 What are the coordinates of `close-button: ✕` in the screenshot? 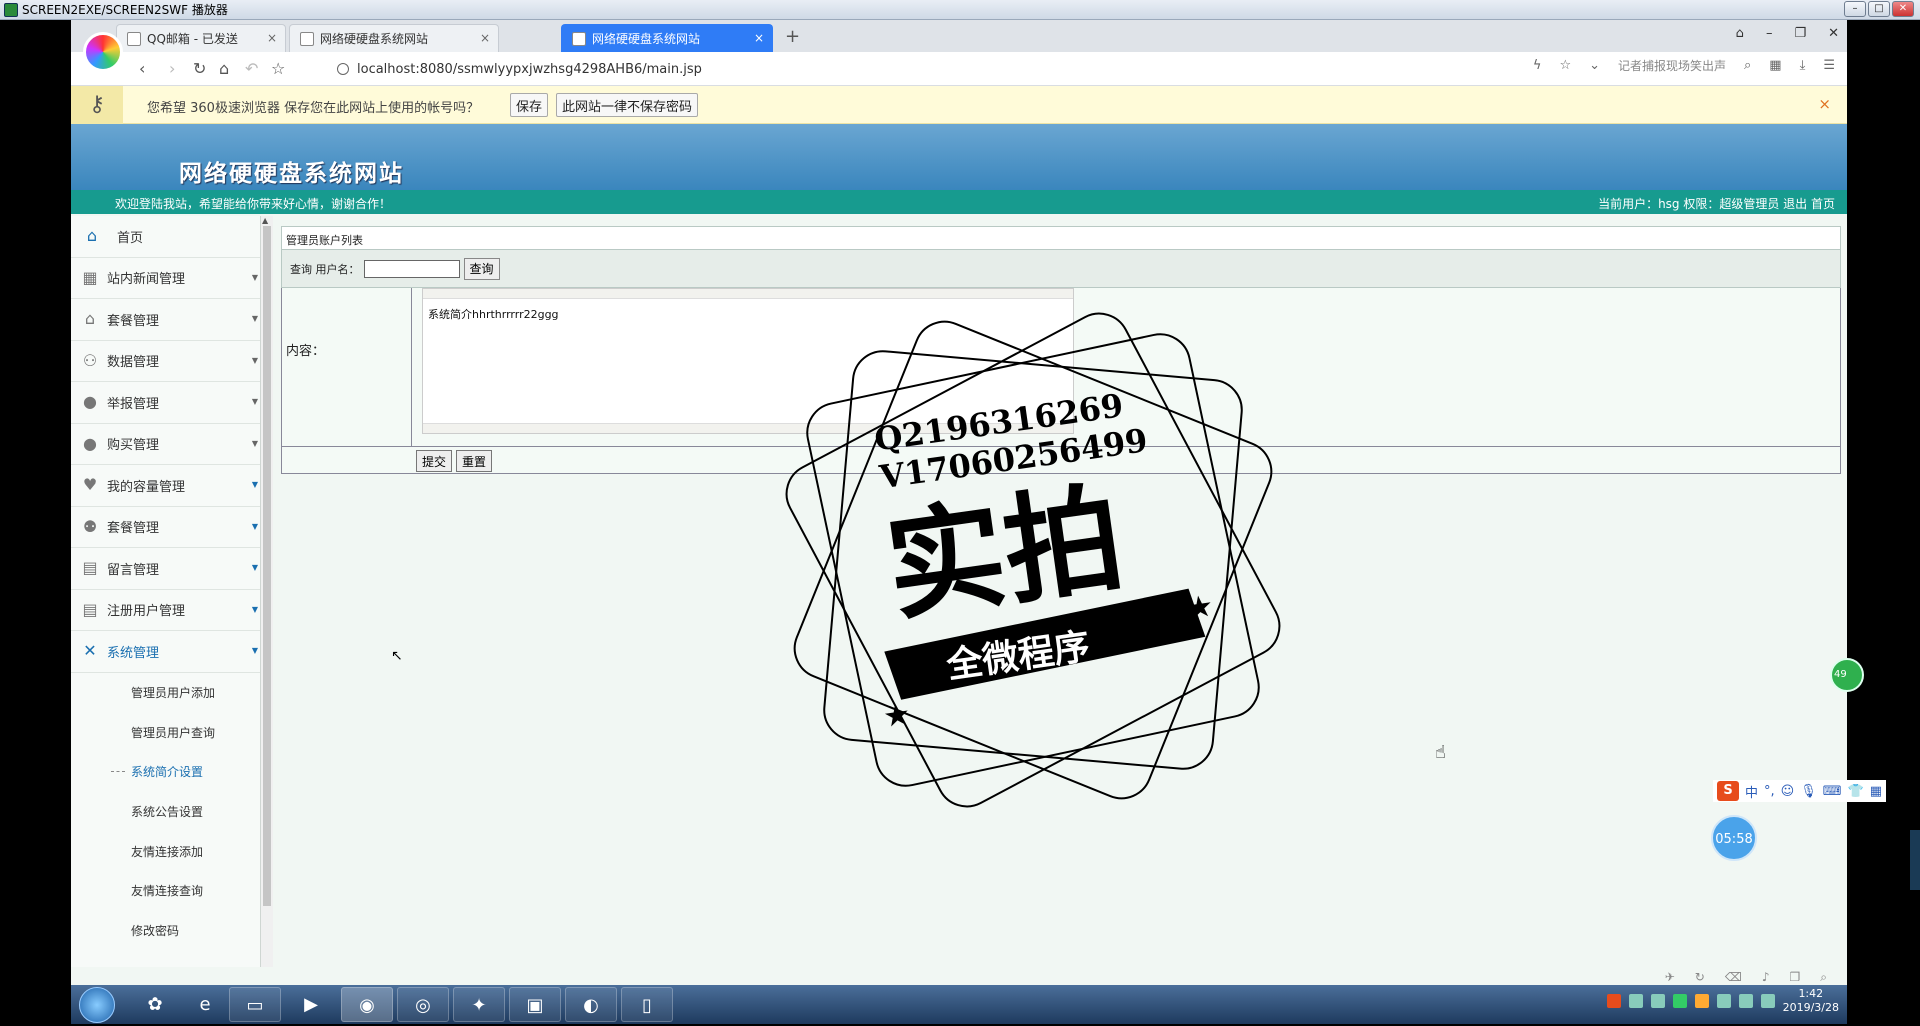 It's located at (1903, 9).